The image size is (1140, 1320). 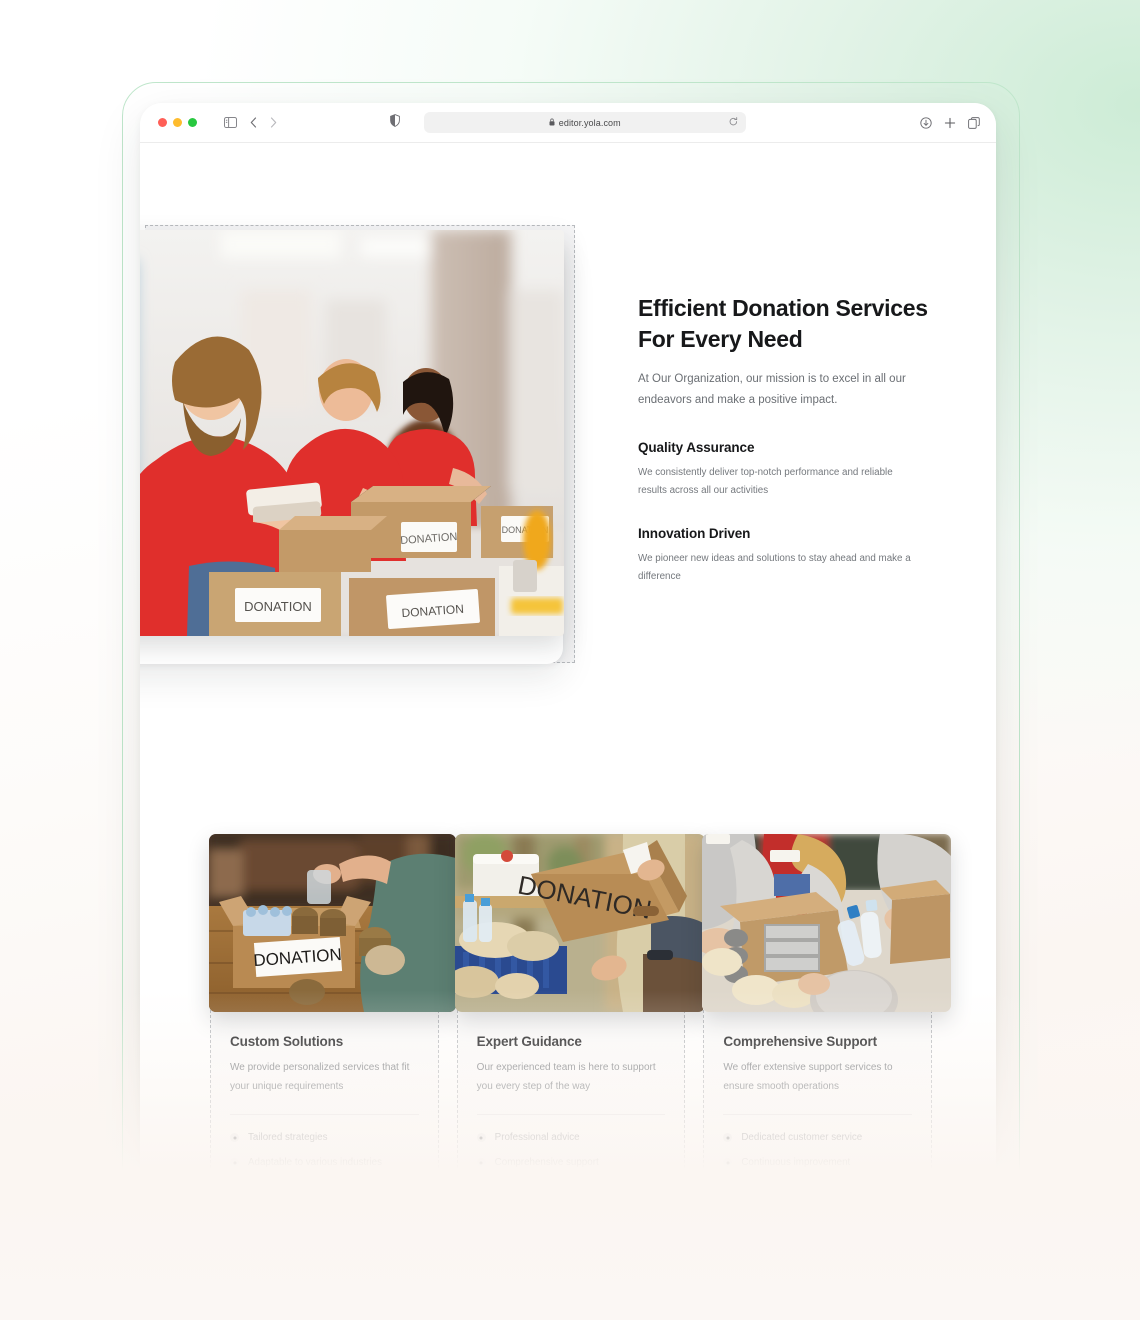 I want to click on list-item: Dedicated customer service, so click(x=817, y=1137).